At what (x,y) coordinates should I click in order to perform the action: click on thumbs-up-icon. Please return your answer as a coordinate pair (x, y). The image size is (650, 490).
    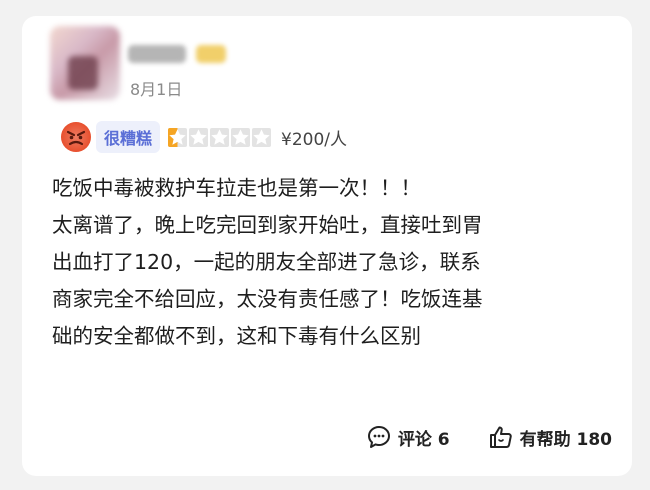
    Looking at the image, I should click on (500, 437).